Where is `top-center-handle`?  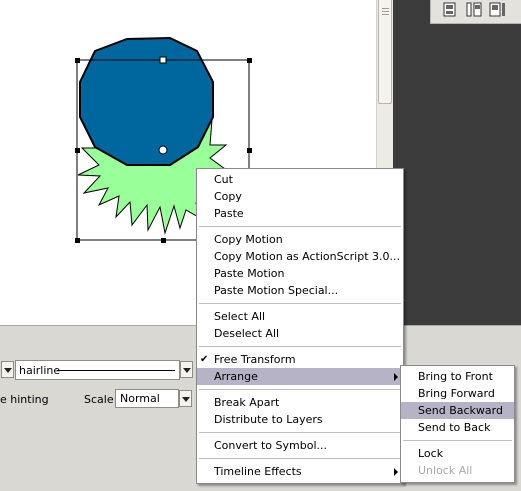 top-center-handle is located at coordinates (163, 60).